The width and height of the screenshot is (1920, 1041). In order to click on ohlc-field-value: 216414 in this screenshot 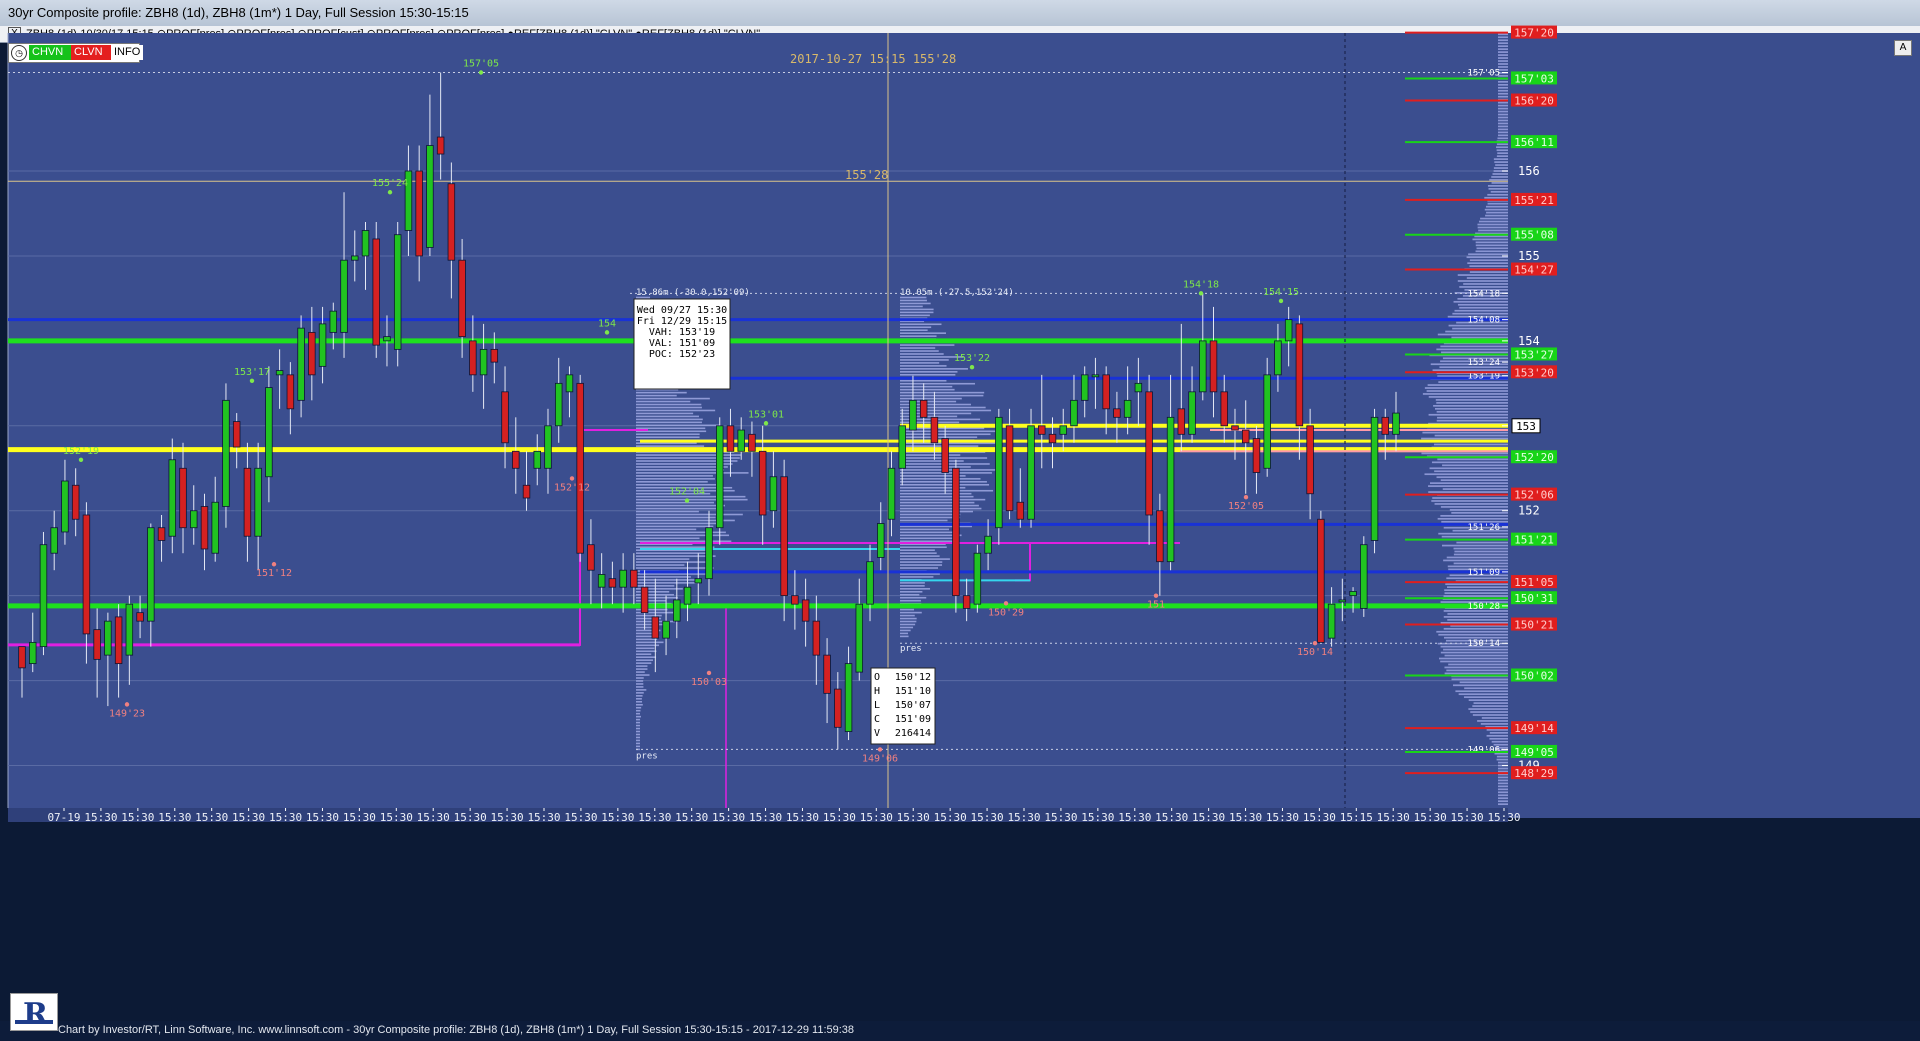, I will do `click(913, 733)`.